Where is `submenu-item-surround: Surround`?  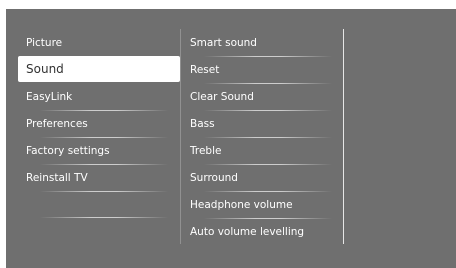
submenu-item-surround: Surround is located at coordinates (263, 178).